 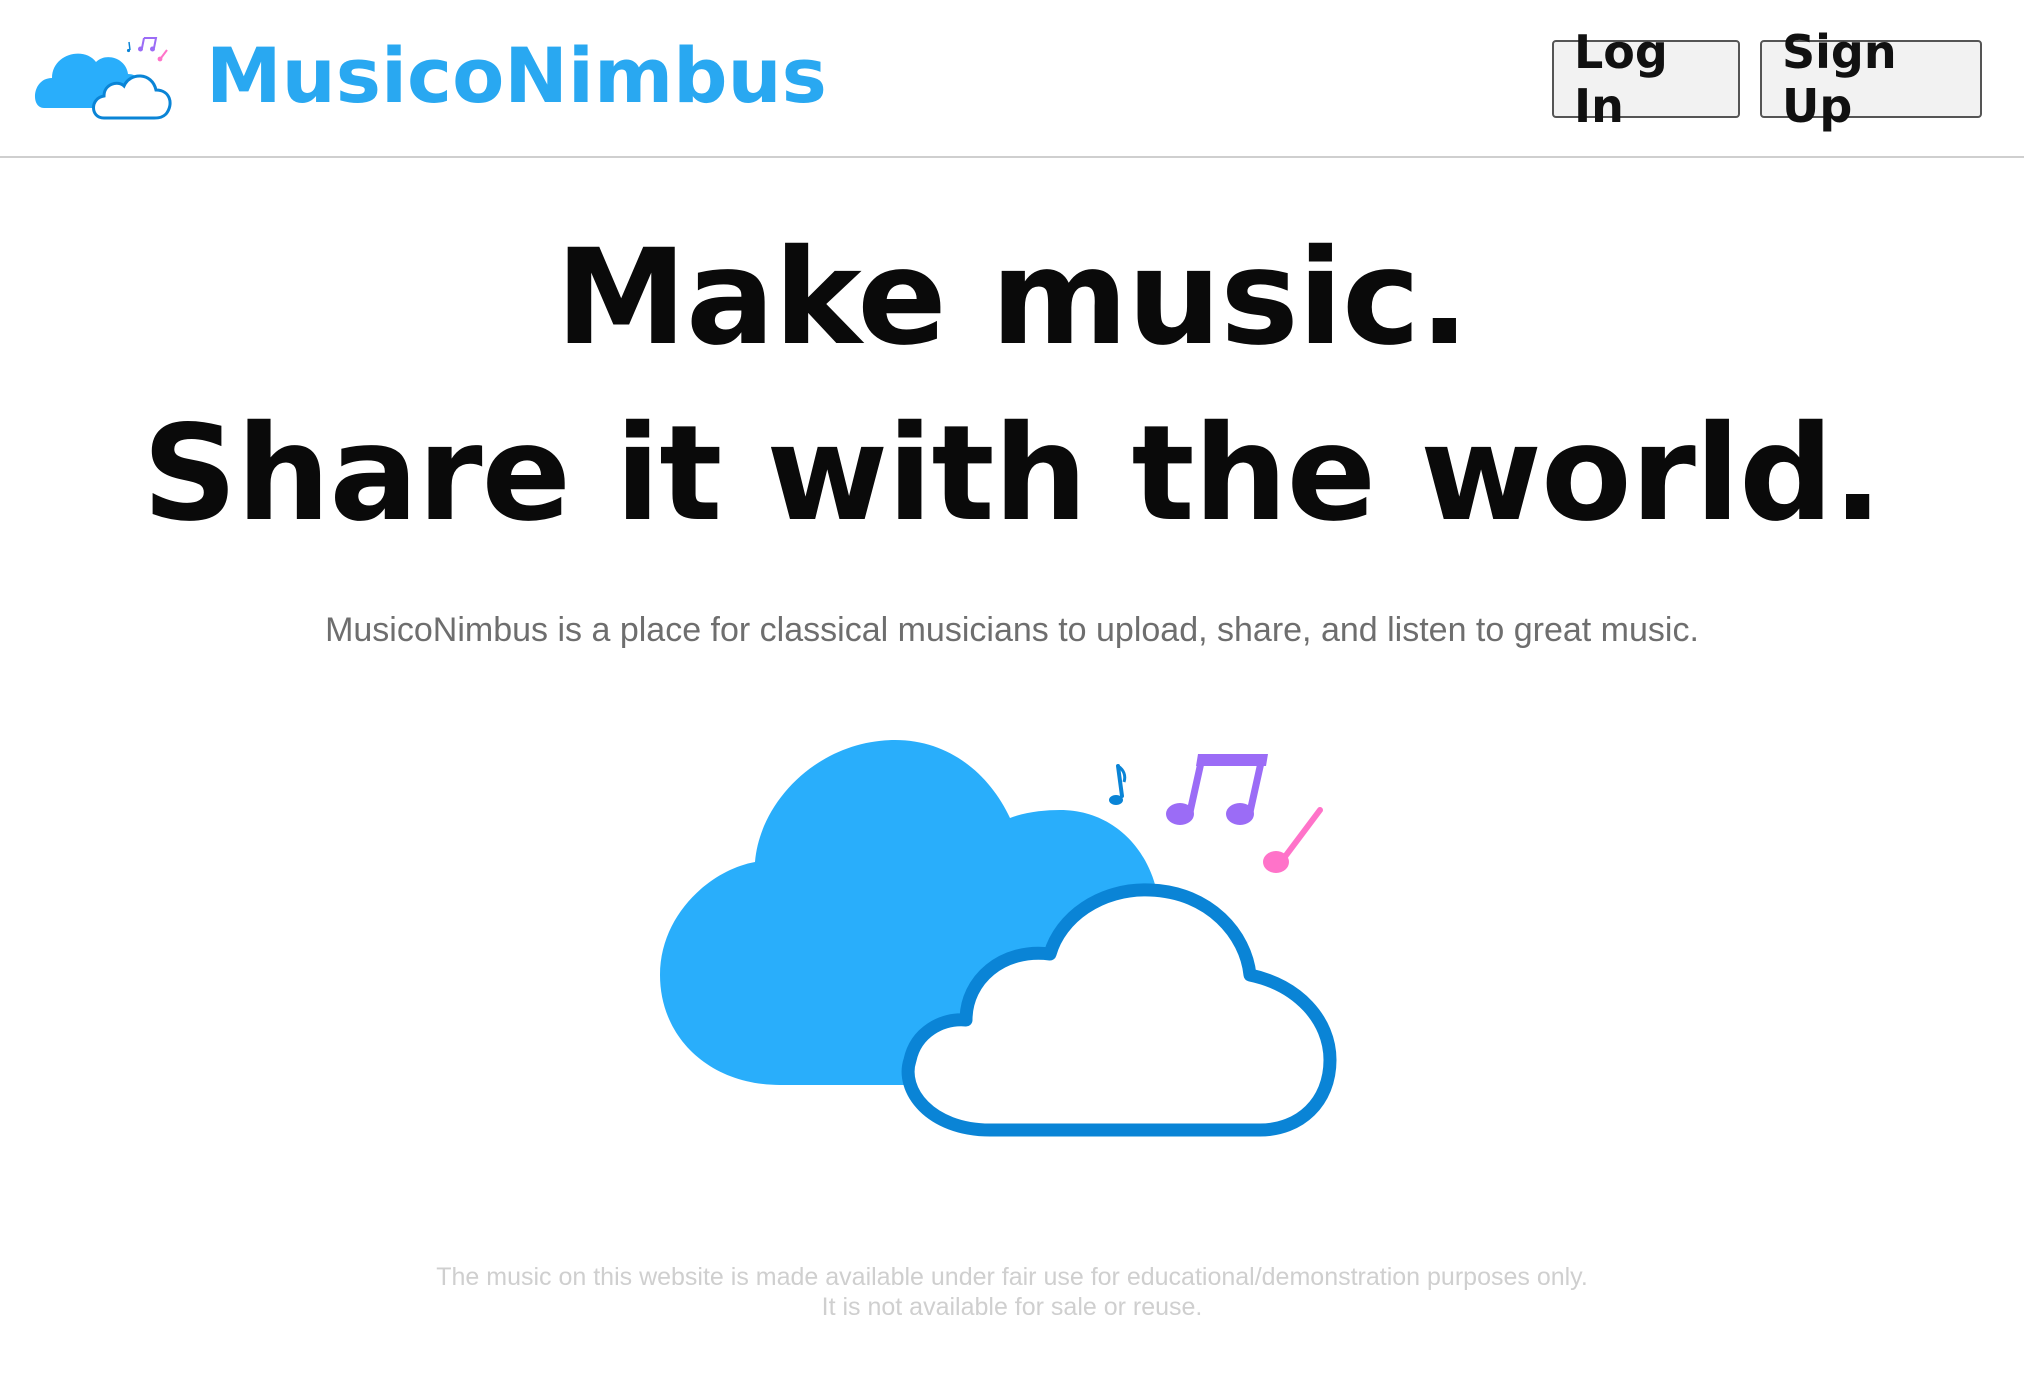 I want to click on fair-use-line-2: It is not available for sale or reuse., so click(x=1012, y=1307).